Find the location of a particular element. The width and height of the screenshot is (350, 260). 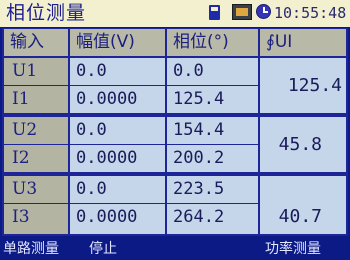

screen-title: 相位测量 is located at coordinates (46, 13).